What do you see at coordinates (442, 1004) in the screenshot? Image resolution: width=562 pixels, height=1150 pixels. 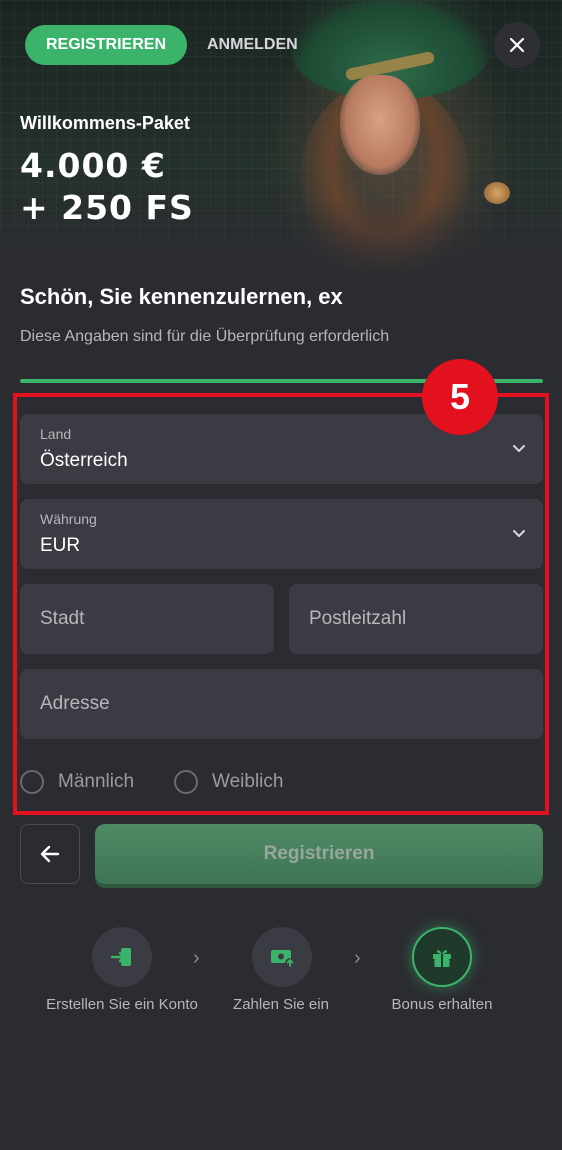 I see `step-label-bonus: Bonus erhalten` at bounding box center [442, 1004].